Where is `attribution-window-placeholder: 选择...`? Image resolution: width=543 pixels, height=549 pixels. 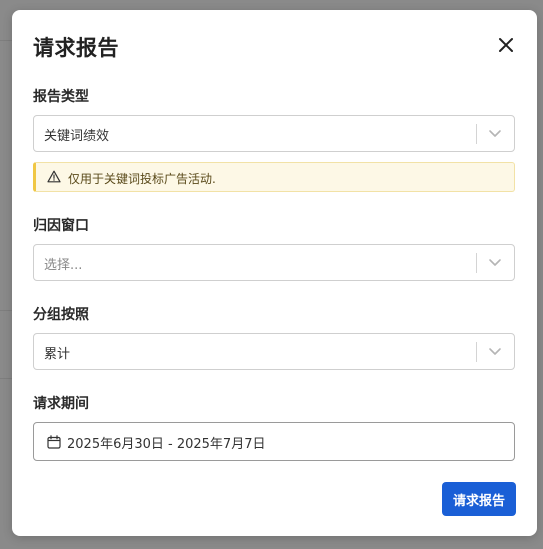 attribution-window-placeholder: 选择... is located at coordinates (63, 265).